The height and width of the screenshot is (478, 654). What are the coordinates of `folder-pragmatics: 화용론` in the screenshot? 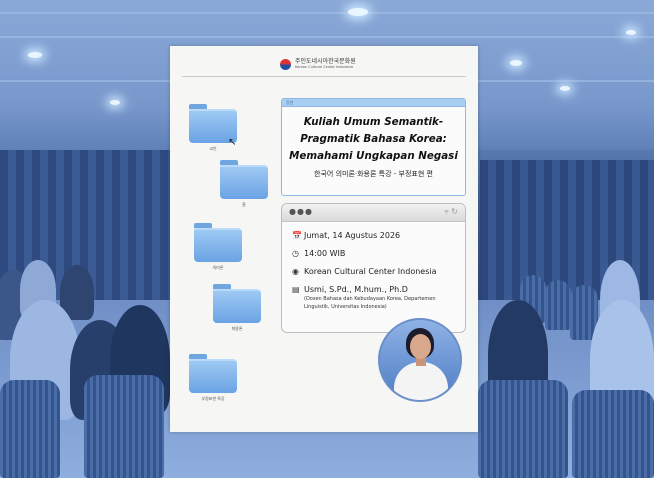 It's located at (237, 308).